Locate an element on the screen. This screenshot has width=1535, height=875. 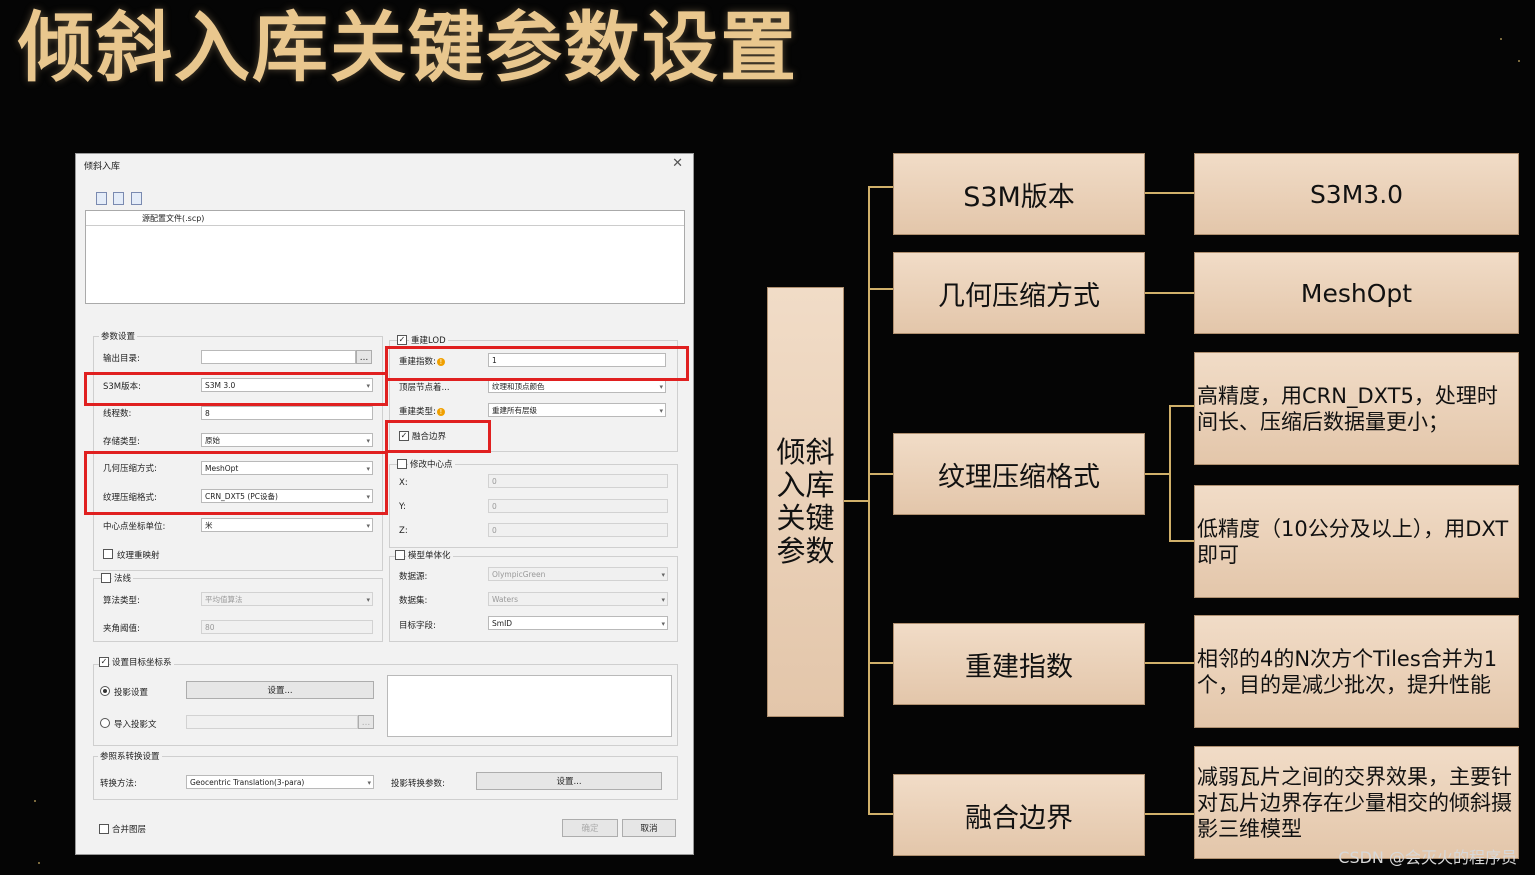
angle-threshold-label: 夹角阈值: is located at coordinates (121, 629).